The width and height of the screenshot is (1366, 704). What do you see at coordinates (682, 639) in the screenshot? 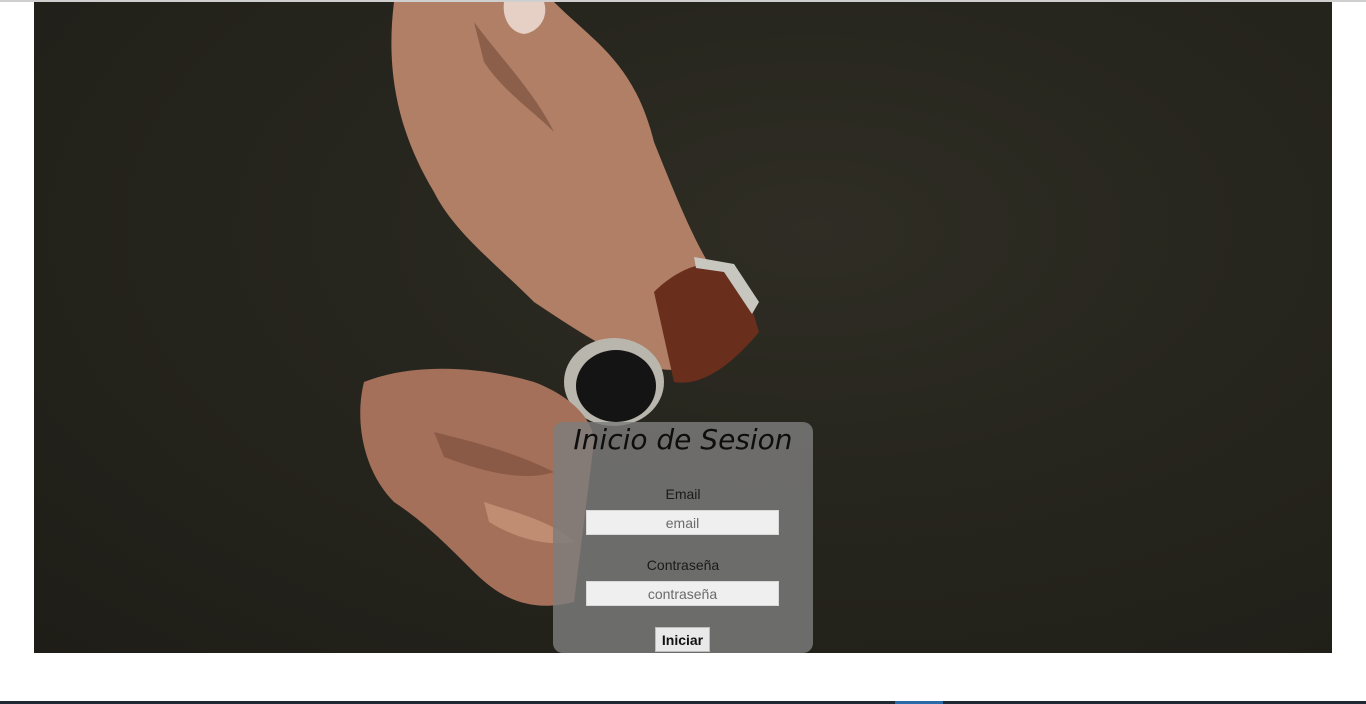
I see `login-submit-button: Iniciar` at bounding box center [682, 639].